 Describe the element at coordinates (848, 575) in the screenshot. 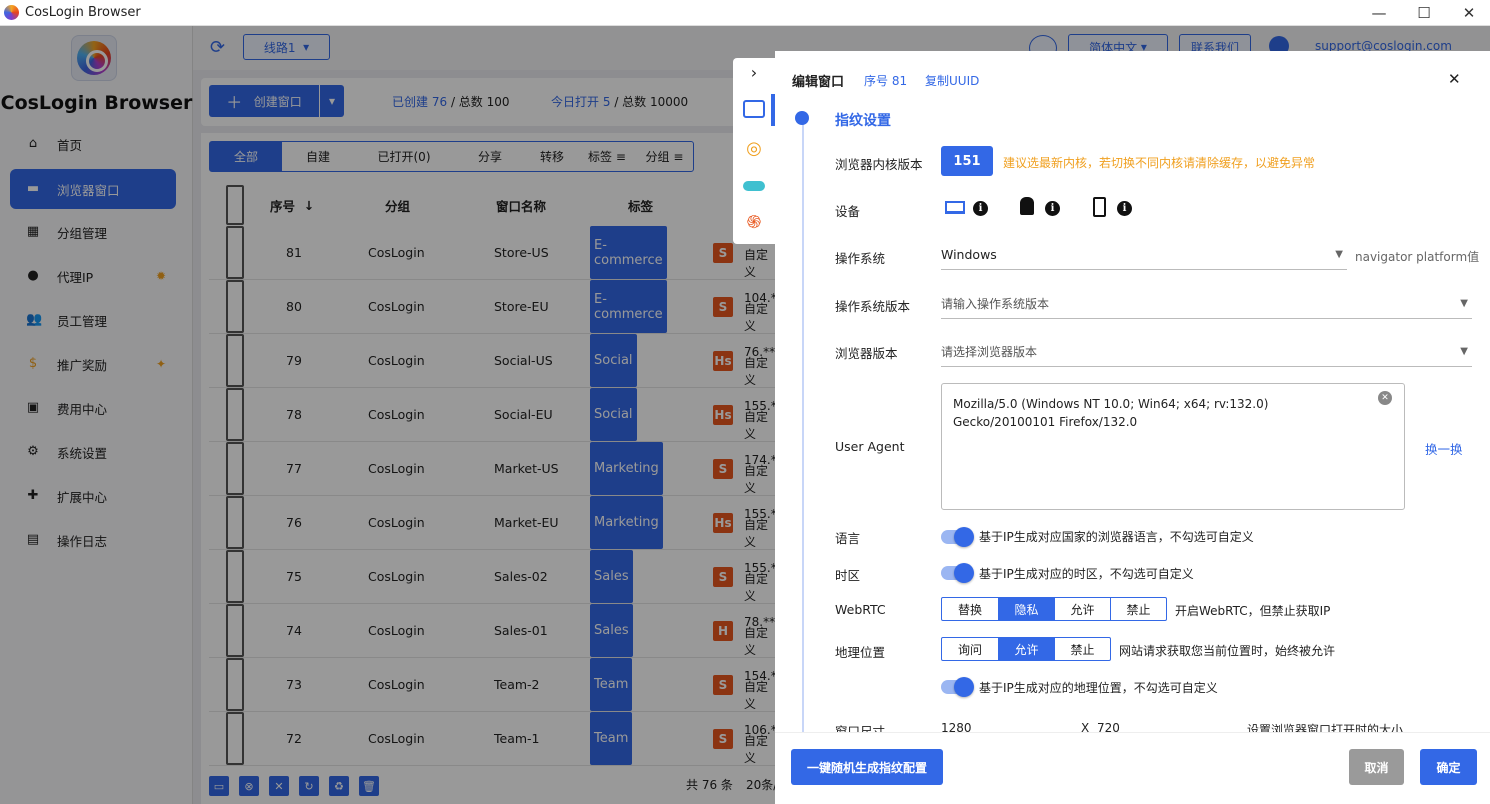

I see `timezone-label: 时区` at that location.